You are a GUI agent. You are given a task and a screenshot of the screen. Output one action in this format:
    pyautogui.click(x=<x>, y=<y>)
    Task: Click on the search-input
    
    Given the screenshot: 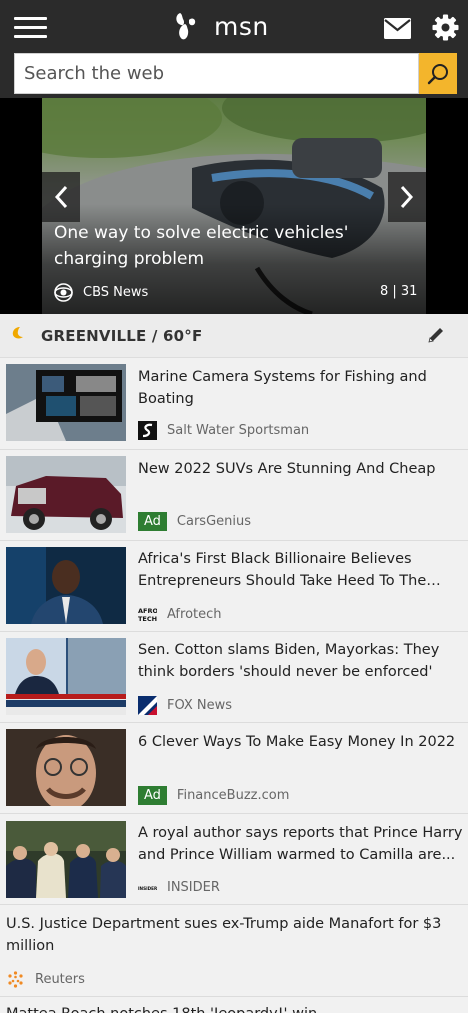 What is the action you would take?
    pyautogui.click(x=216, y=73)
    